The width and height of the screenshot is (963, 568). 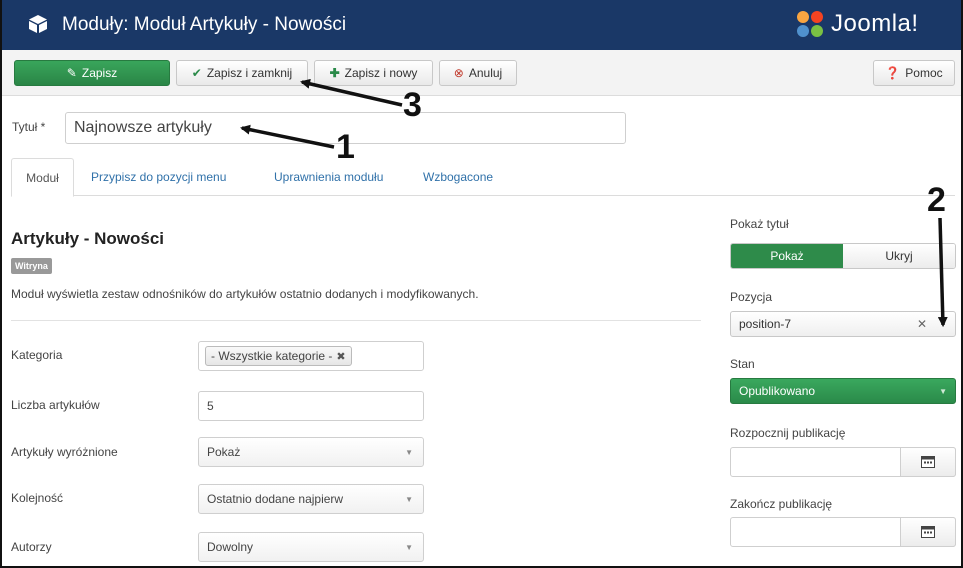 I want to click on position-select: position-7 ✕ ▼, so click(x=843, y=324).